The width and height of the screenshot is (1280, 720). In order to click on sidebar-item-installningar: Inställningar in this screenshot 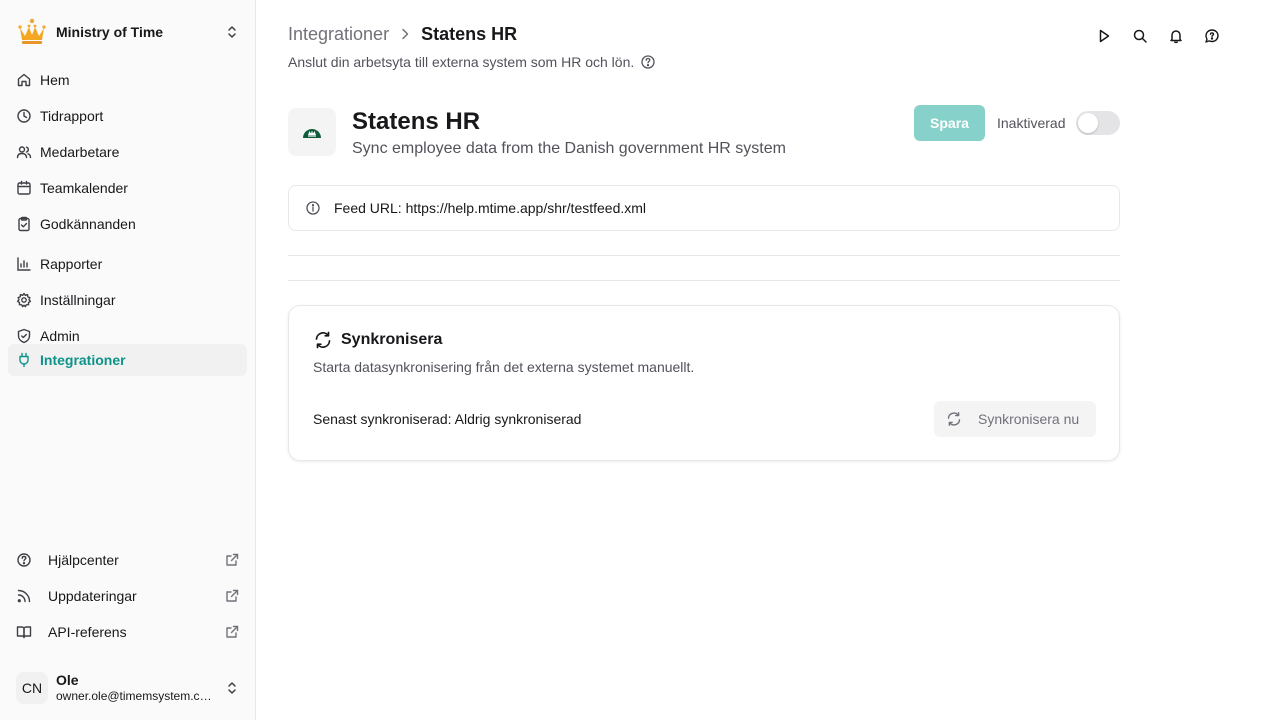, I will do `click(127, 300)`.